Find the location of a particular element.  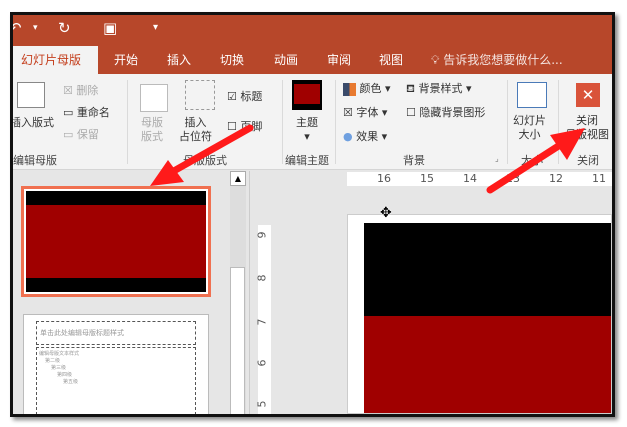

arrow-to-close-master-view is located at coordinates (535, 161).